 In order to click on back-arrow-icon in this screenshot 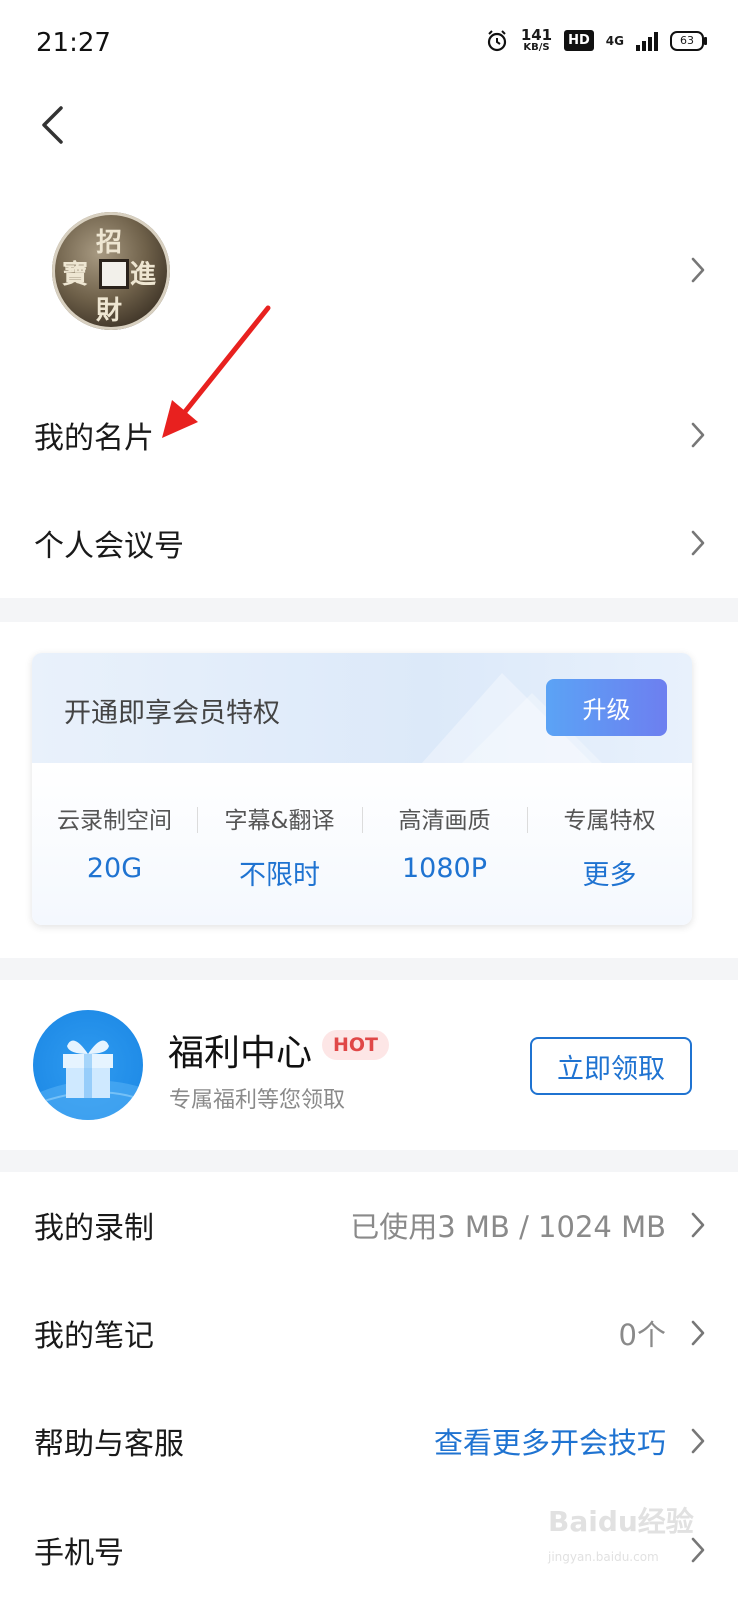, I will do `click(52, 125)`.